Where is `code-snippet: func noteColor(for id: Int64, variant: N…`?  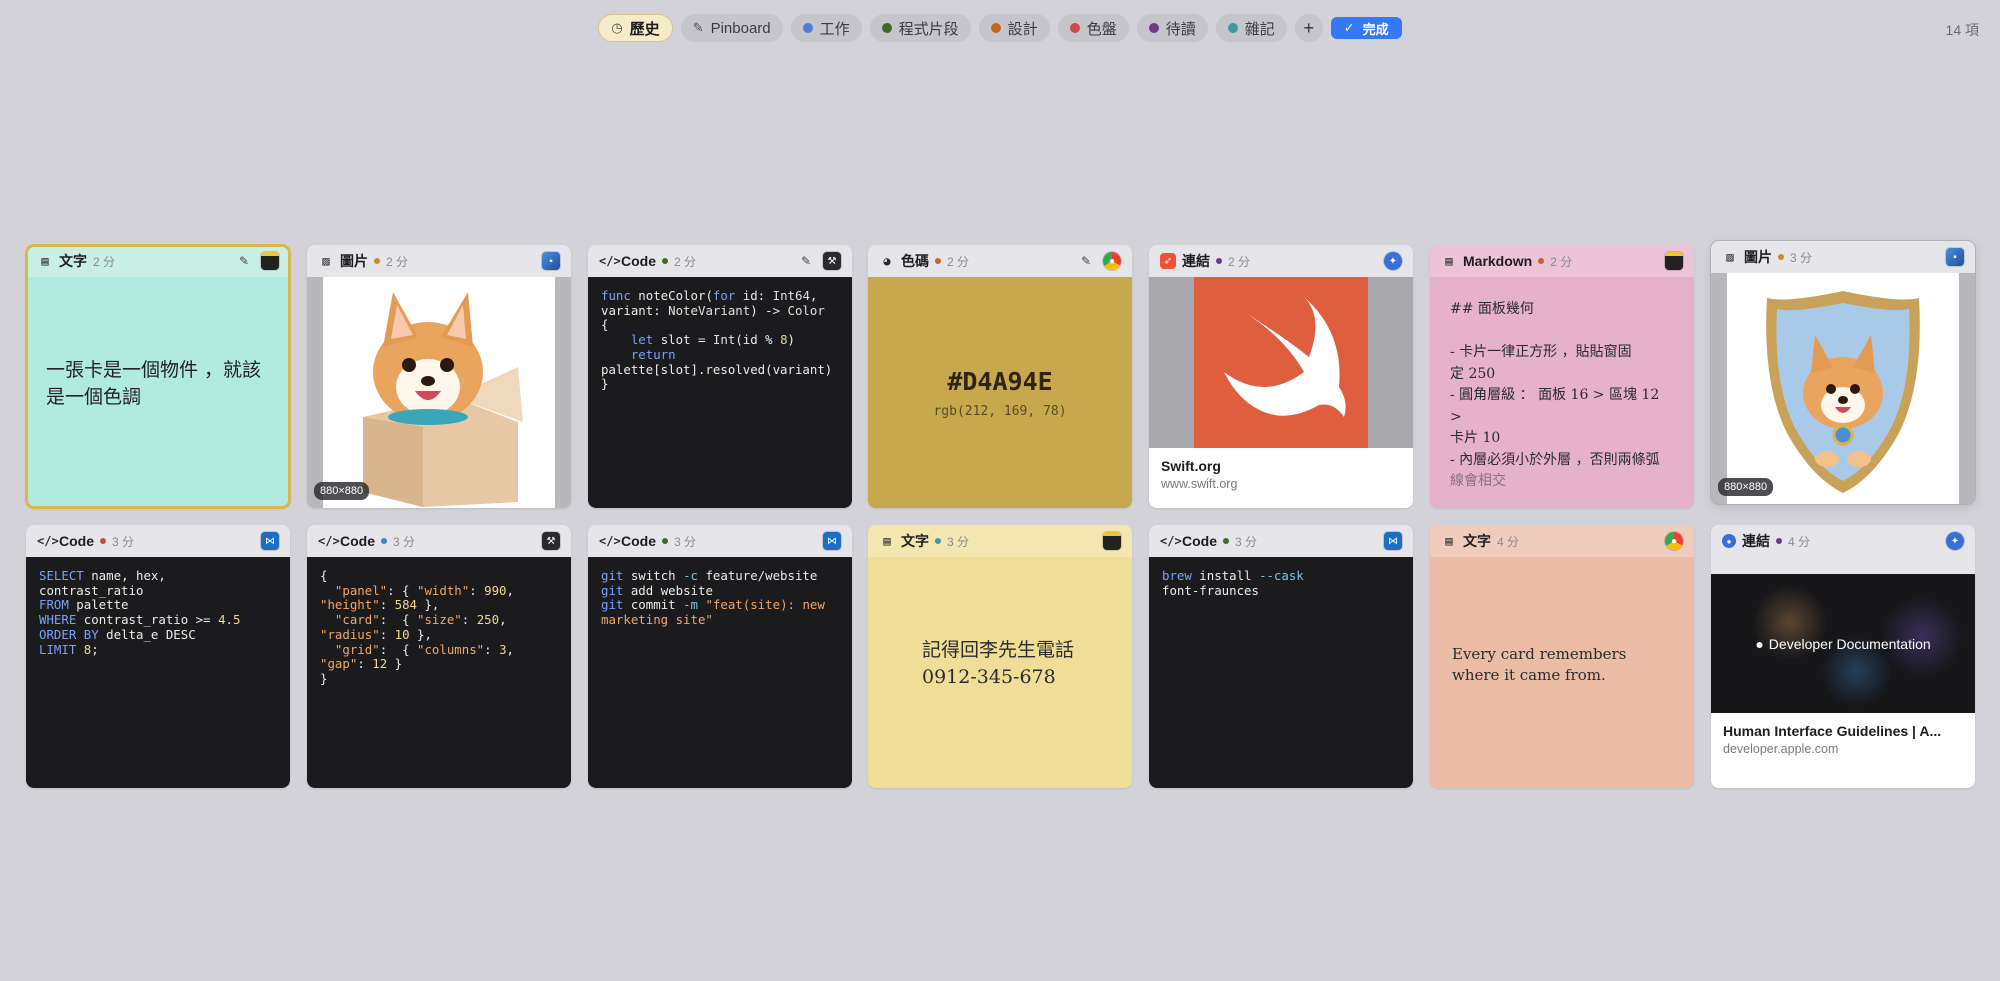
code-snippet: func noteColor(for id: Int64, variant: N… is located at coordinates (720, 392).